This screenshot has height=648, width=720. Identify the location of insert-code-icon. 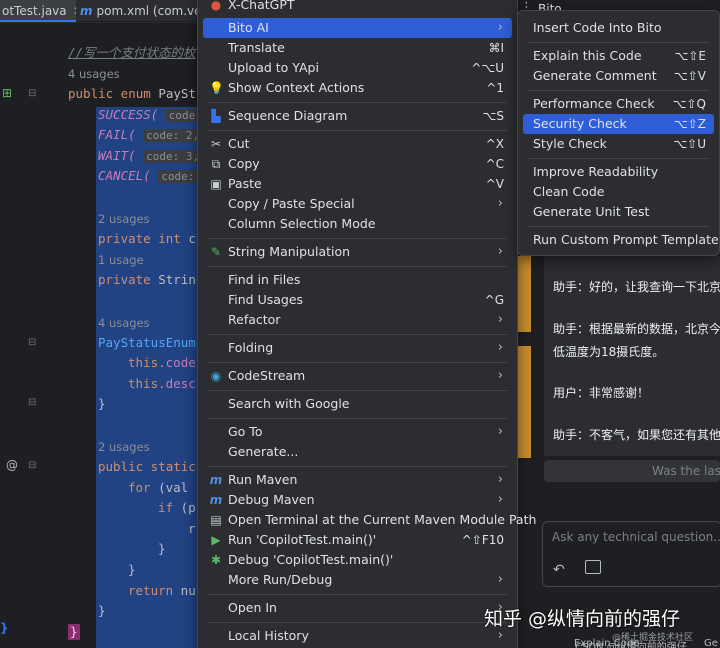
(593, 567).